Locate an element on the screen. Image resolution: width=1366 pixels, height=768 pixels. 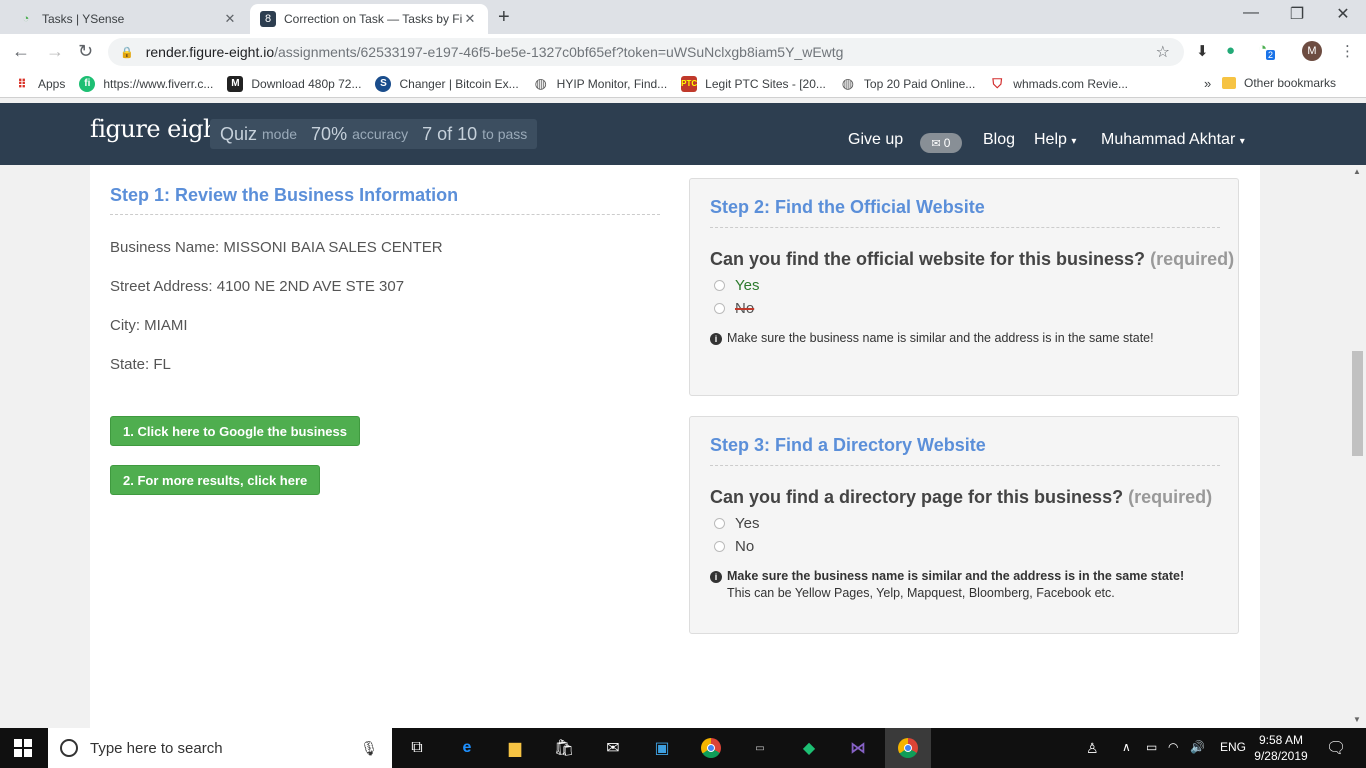
ptc-icon: PTC is located at coordinates (689, 83).